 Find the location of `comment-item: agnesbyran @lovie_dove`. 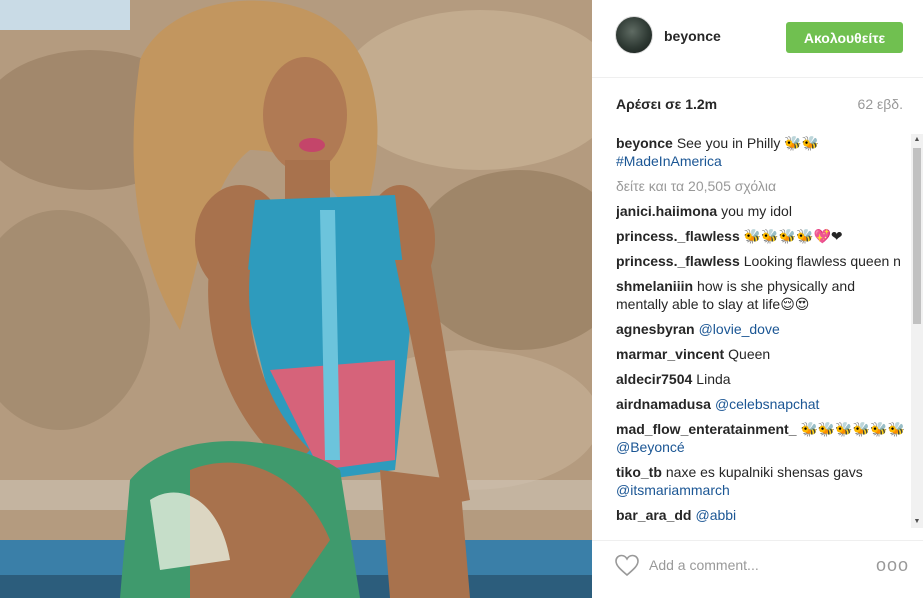

comment-item: agnesbyran @lovie_dove is located at coordinates (762, 329).